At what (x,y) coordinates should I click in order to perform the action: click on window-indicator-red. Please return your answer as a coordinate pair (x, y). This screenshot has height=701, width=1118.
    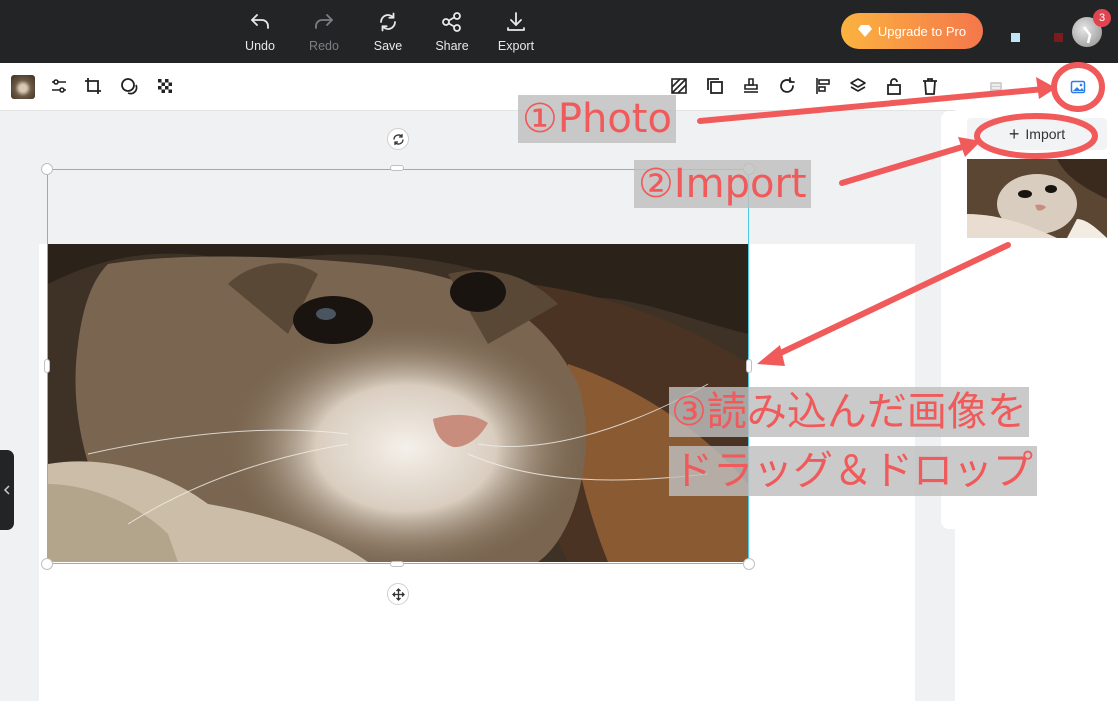
    Looking at the image, I should click on (1058, 37).